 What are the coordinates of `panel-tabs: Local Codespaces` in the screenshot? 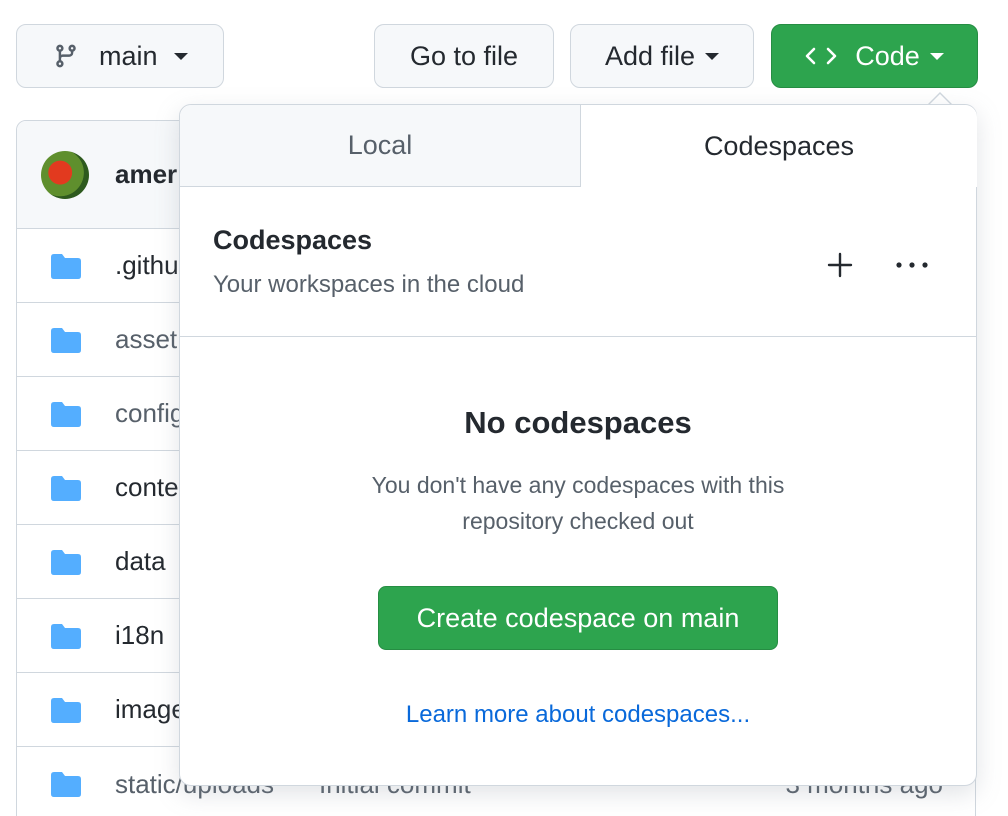 It's located at (578, 146).